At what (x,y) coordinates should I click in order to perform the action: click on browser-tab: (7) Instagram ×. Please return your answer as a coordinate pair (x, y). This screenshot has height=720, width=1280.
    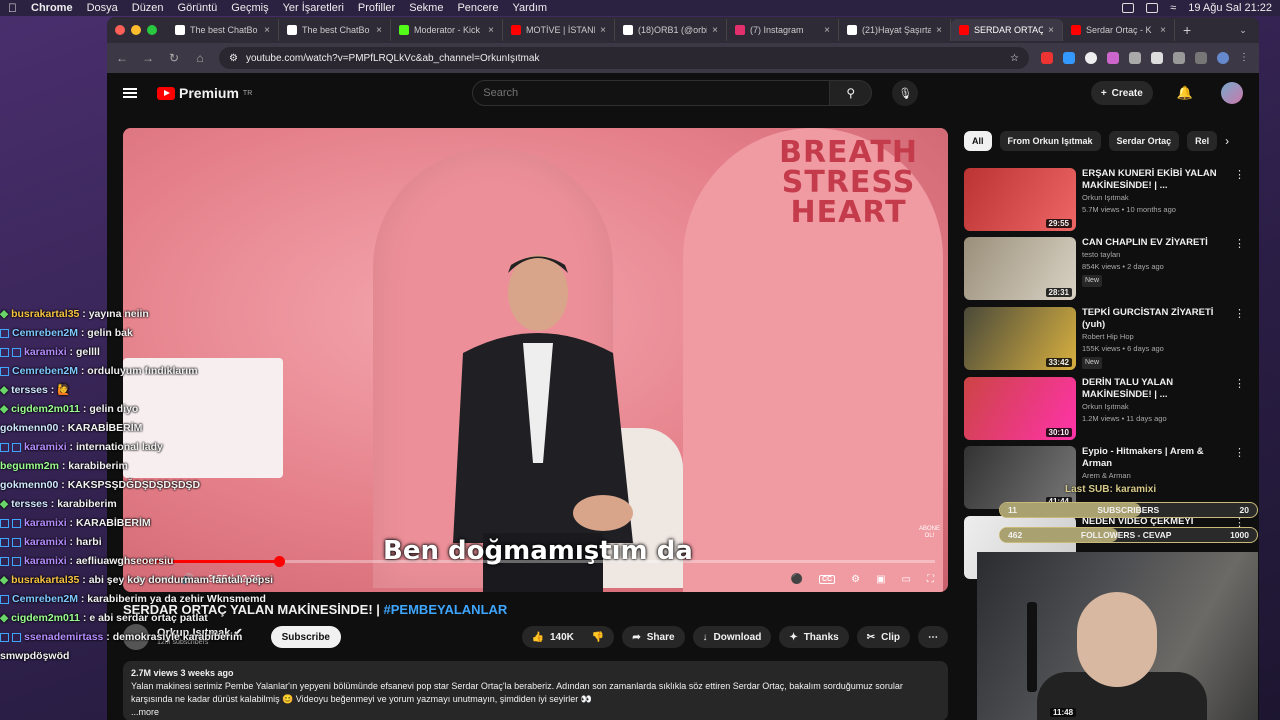
    Looking at the image, I should click on (783, 30).